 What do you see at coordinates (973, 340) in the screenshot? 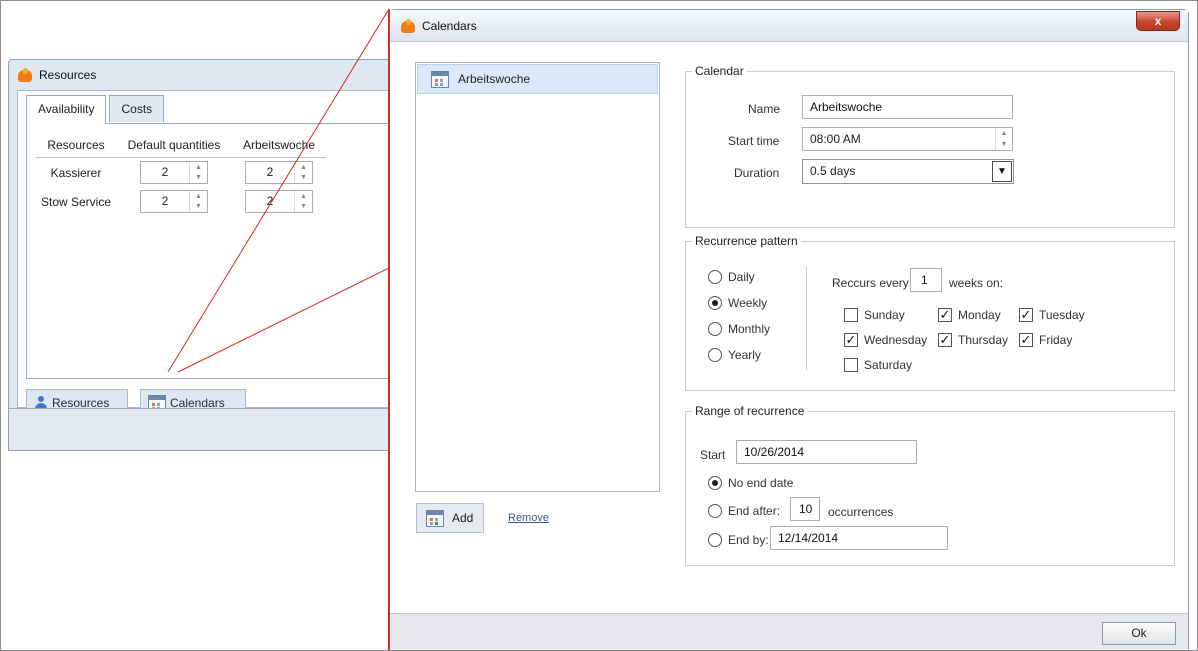
I see `checkbox-thursday: ✓ Thursday` at bounding box center [973, 340].